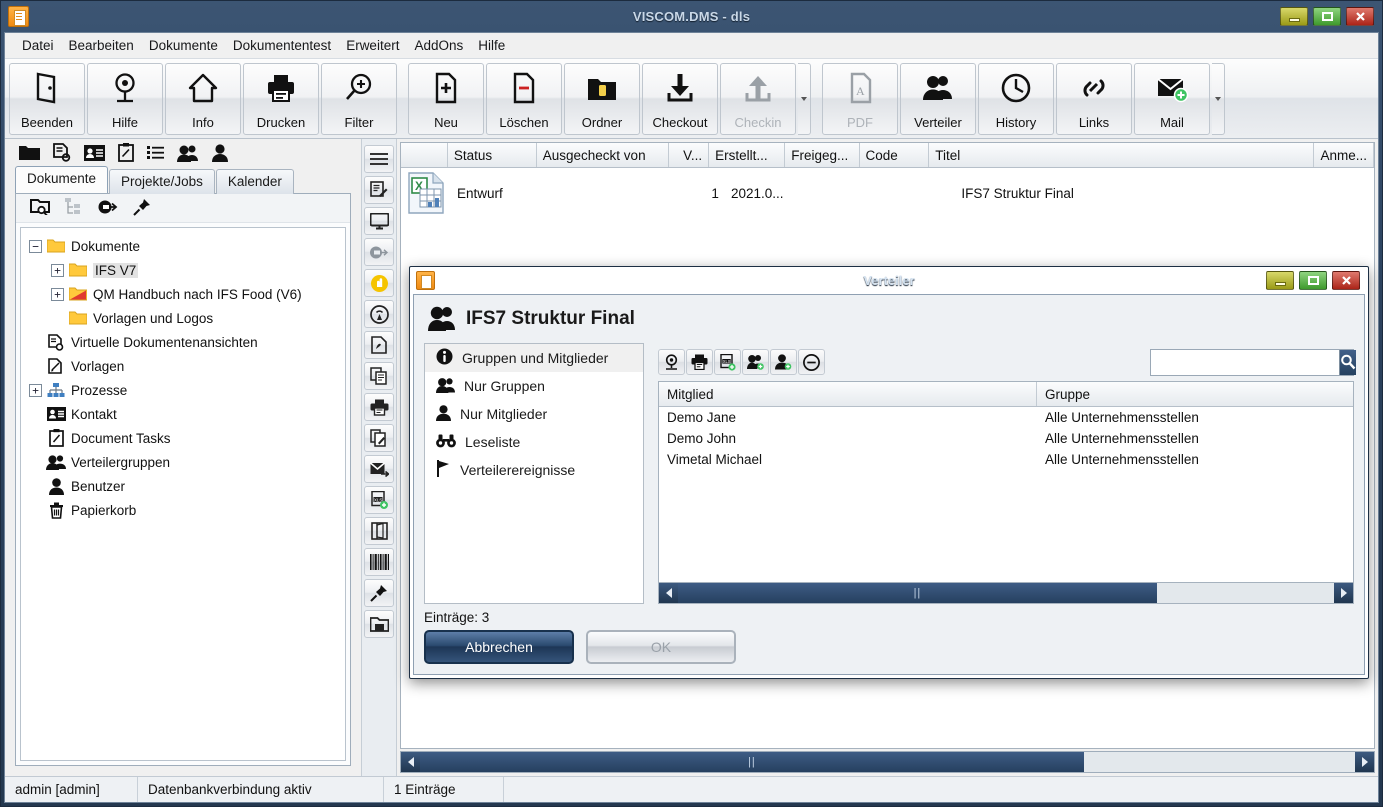 This screenshot has width=1383, height=807. What do you see at coordinates (379, 159) in the screenshot?
I see `menu-lines-icon-button` at bounding box center [379, 159].